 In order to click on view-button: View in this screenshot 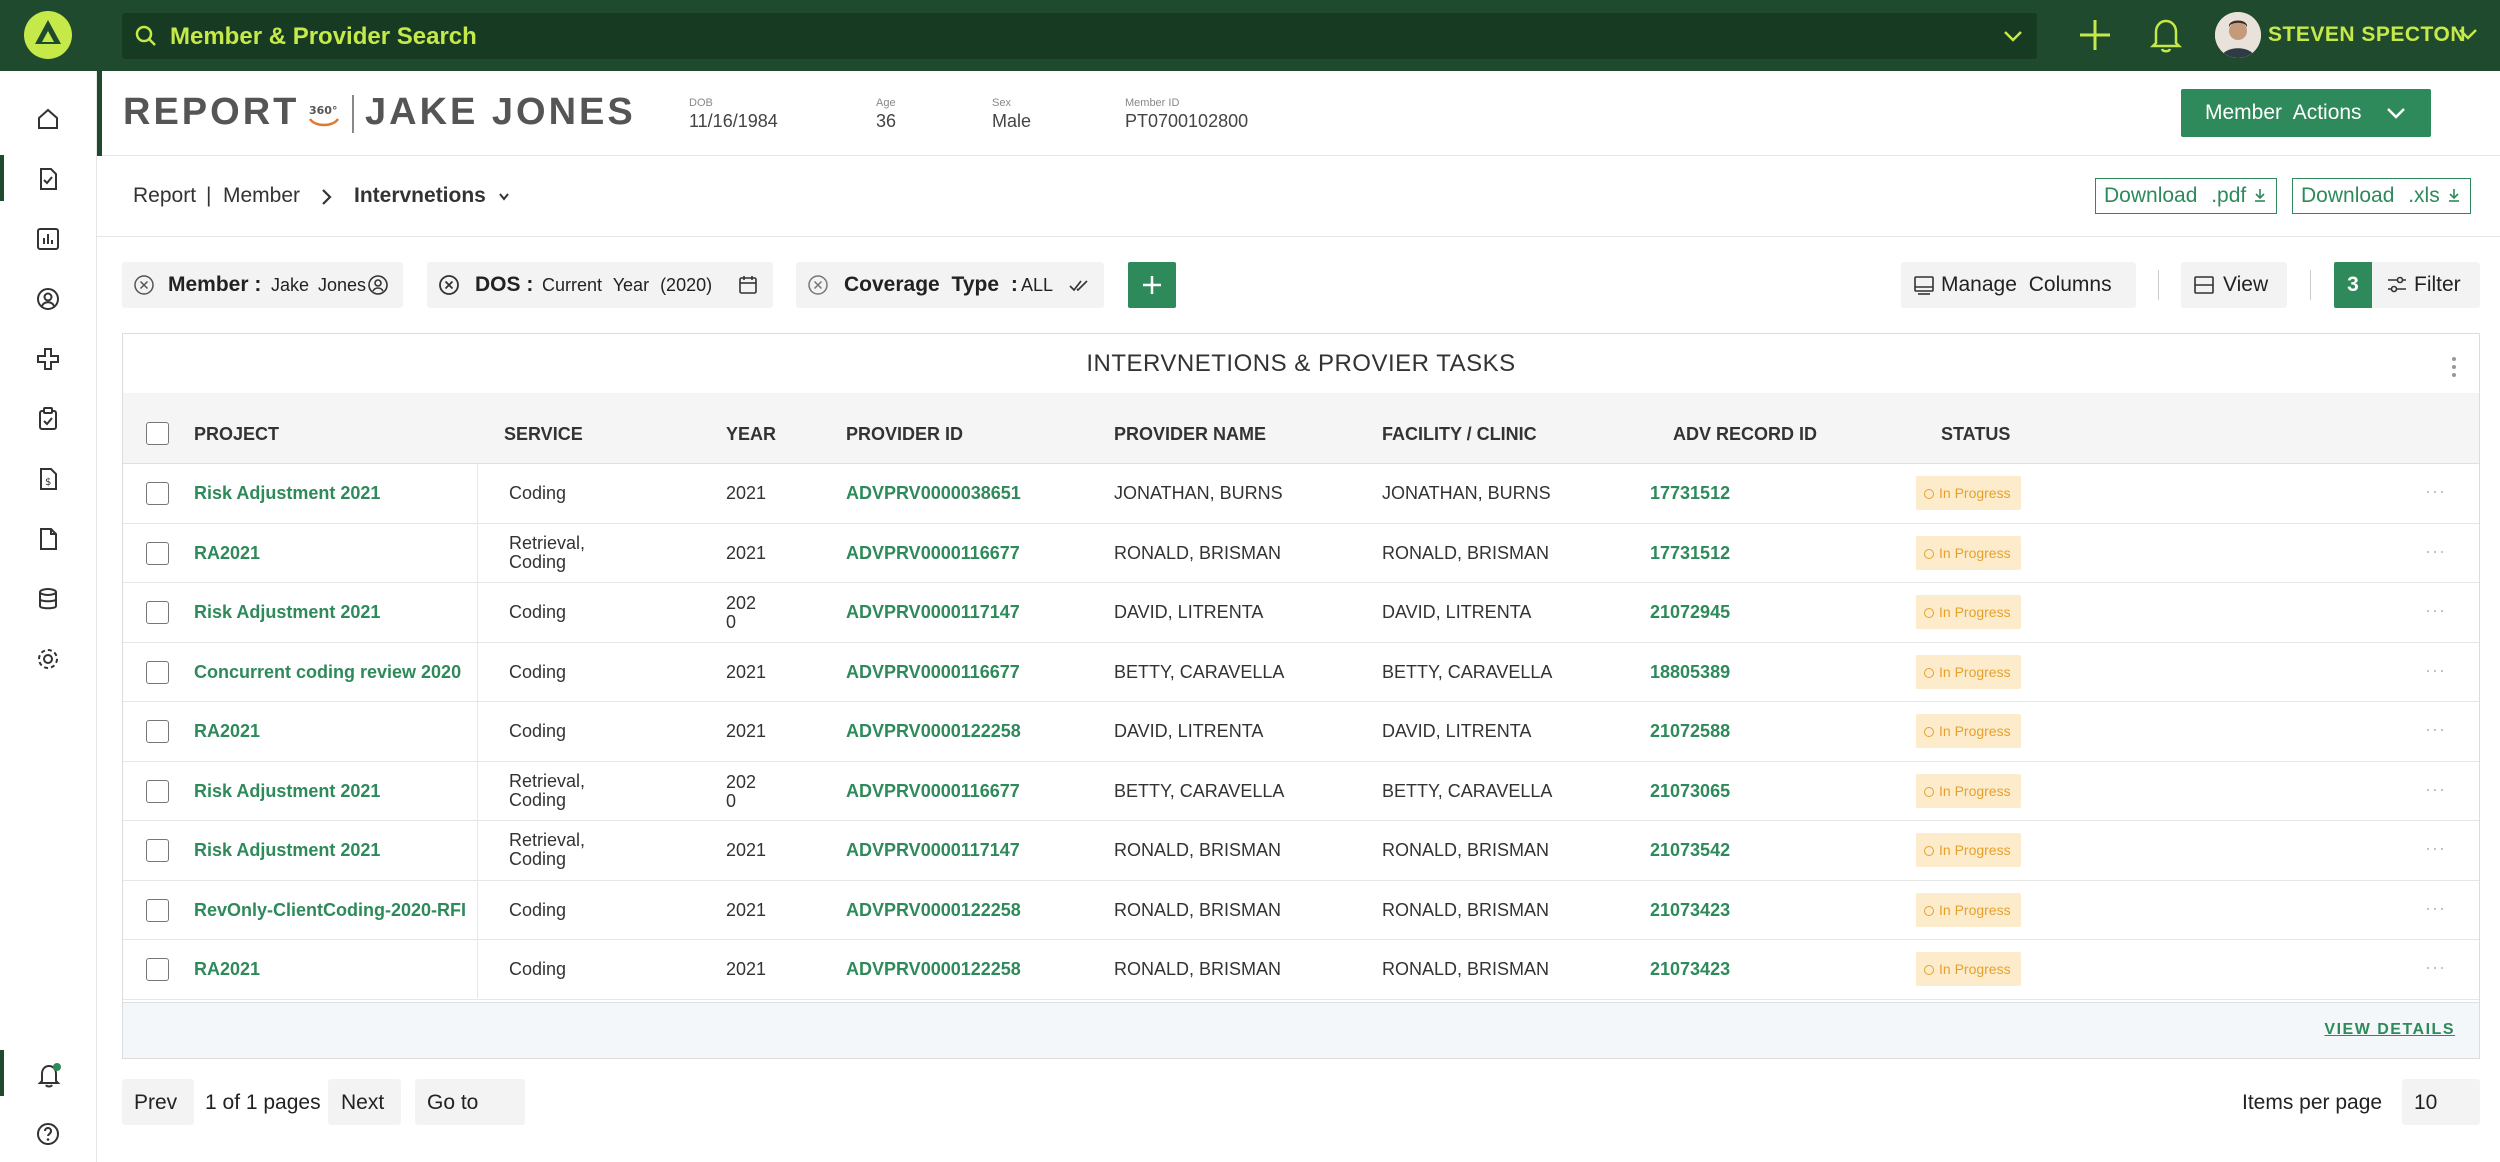, I will do `click(2234, 285)`.